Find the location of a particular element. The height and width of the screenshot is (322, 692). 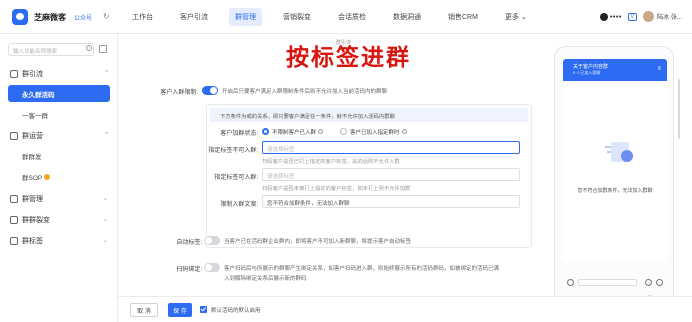

sidebar-group-group-tags: 群标签 ⌄ is located at coordinates (59, 241).